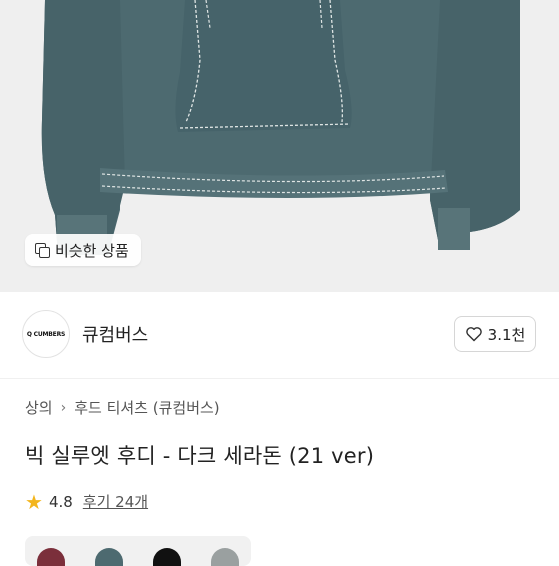 This screenshot has height=566, width=559. I want to click on star-icon: ★, so click(34, 501).